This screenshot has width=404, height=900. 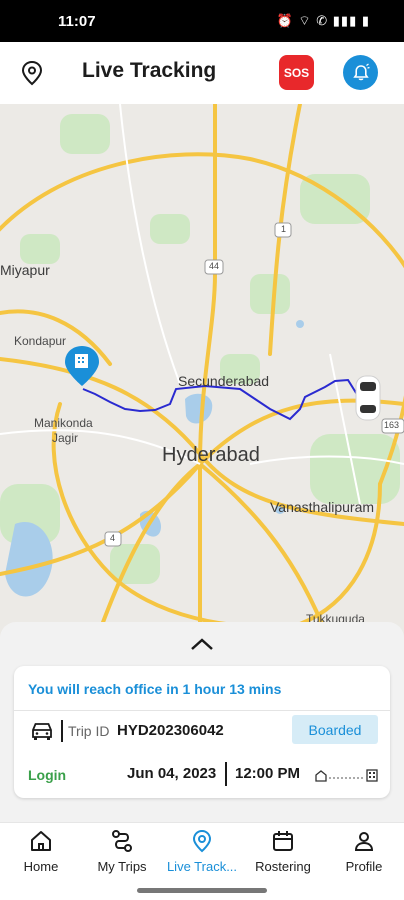 I want to click on trip-time: 12:00 PM, so click(x=268, y=773).